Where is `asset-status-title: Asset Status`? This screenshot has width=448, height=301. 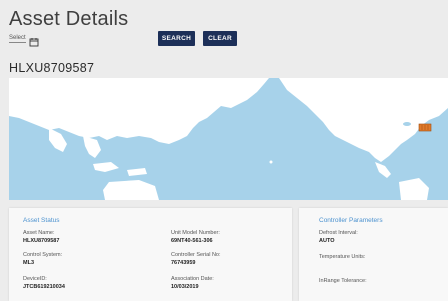
asset-status-title: Asset Status is located at coordinates (41, 220).